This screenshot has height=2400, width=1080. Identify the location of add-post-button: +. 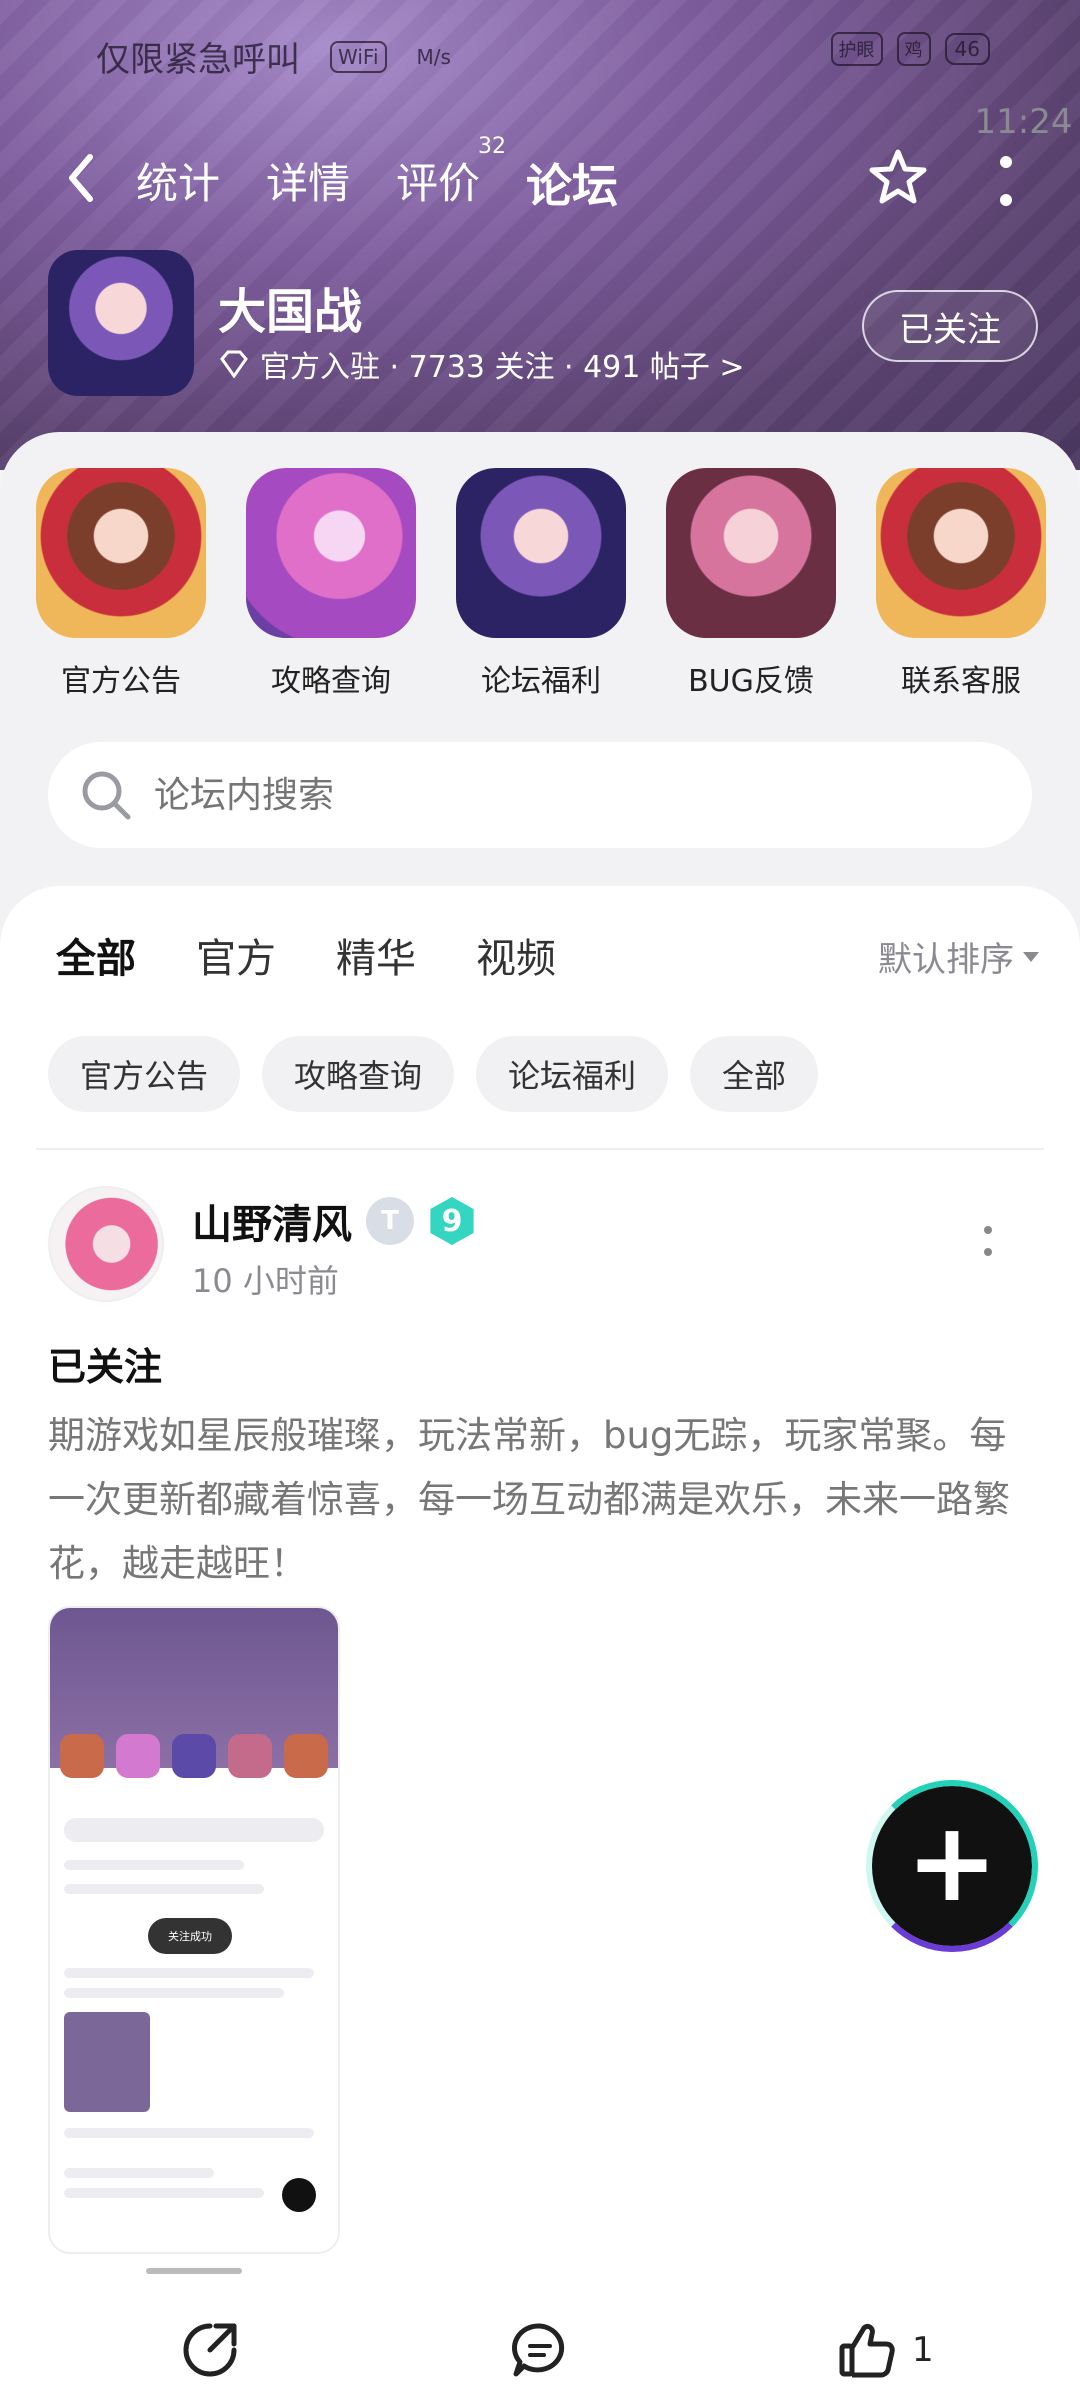
(952, 1866).